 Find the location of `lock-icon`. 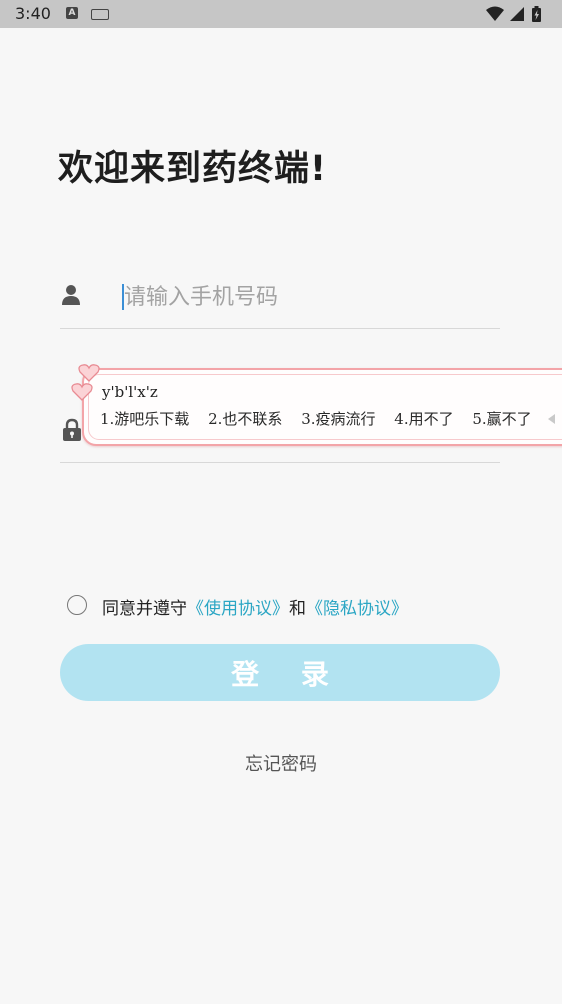

lock-icon is located at coordinates (72, 429).